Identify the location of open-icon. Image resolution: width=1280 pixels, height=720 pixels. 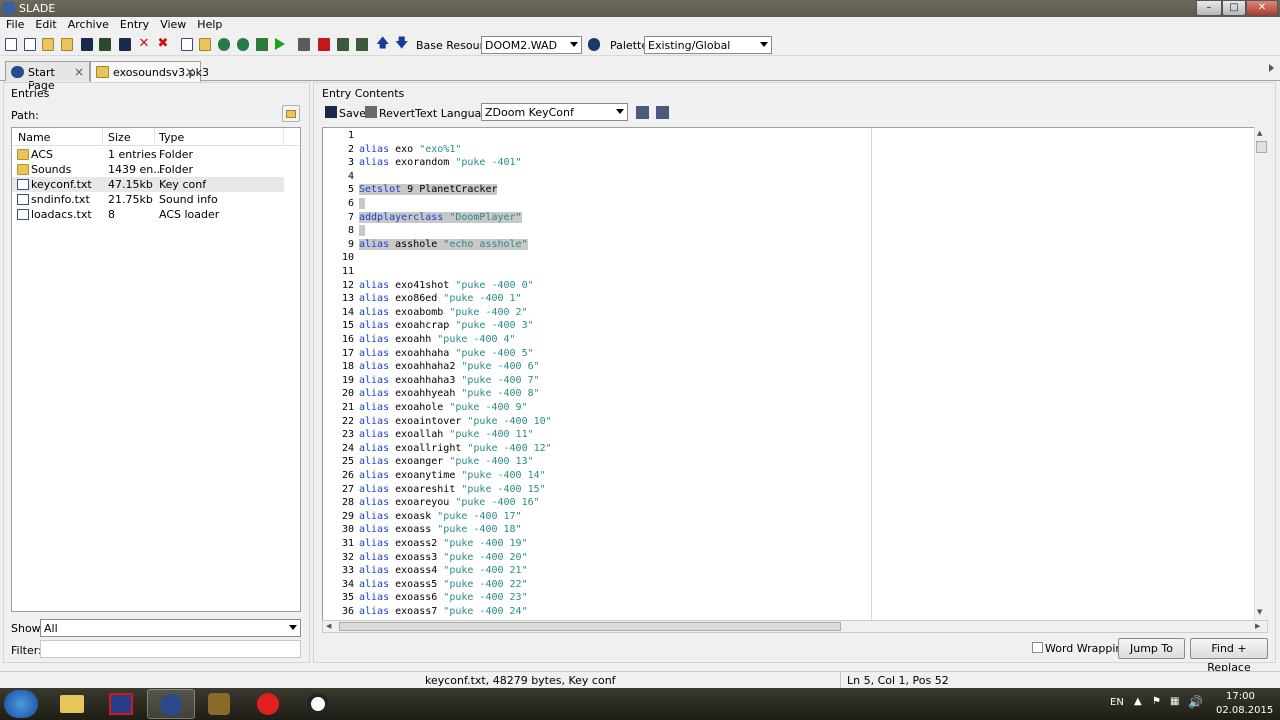
(48, 44).